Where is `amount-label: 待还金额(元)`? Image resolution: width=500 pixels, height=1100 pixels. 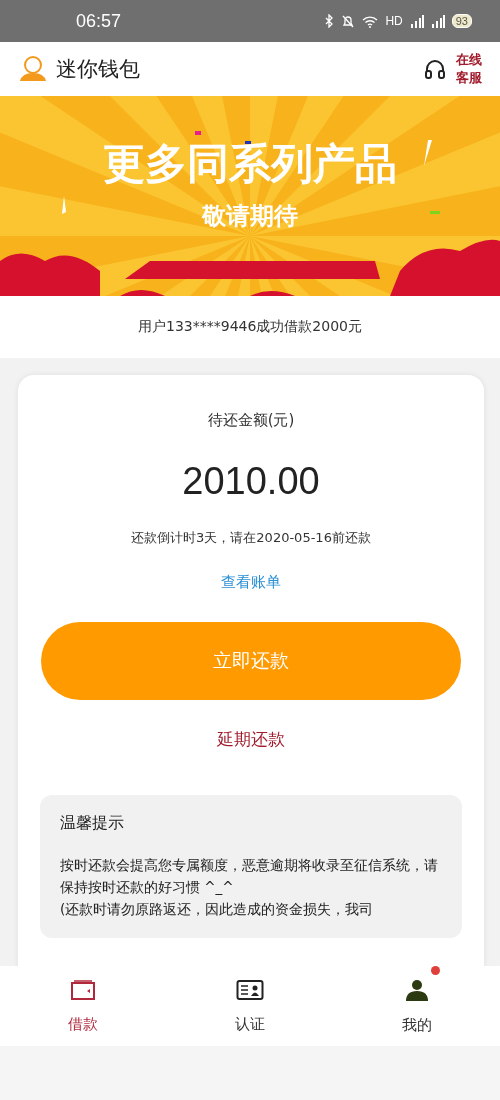 amount-label: 待还金额(元) is located at coordinates (251, 420).